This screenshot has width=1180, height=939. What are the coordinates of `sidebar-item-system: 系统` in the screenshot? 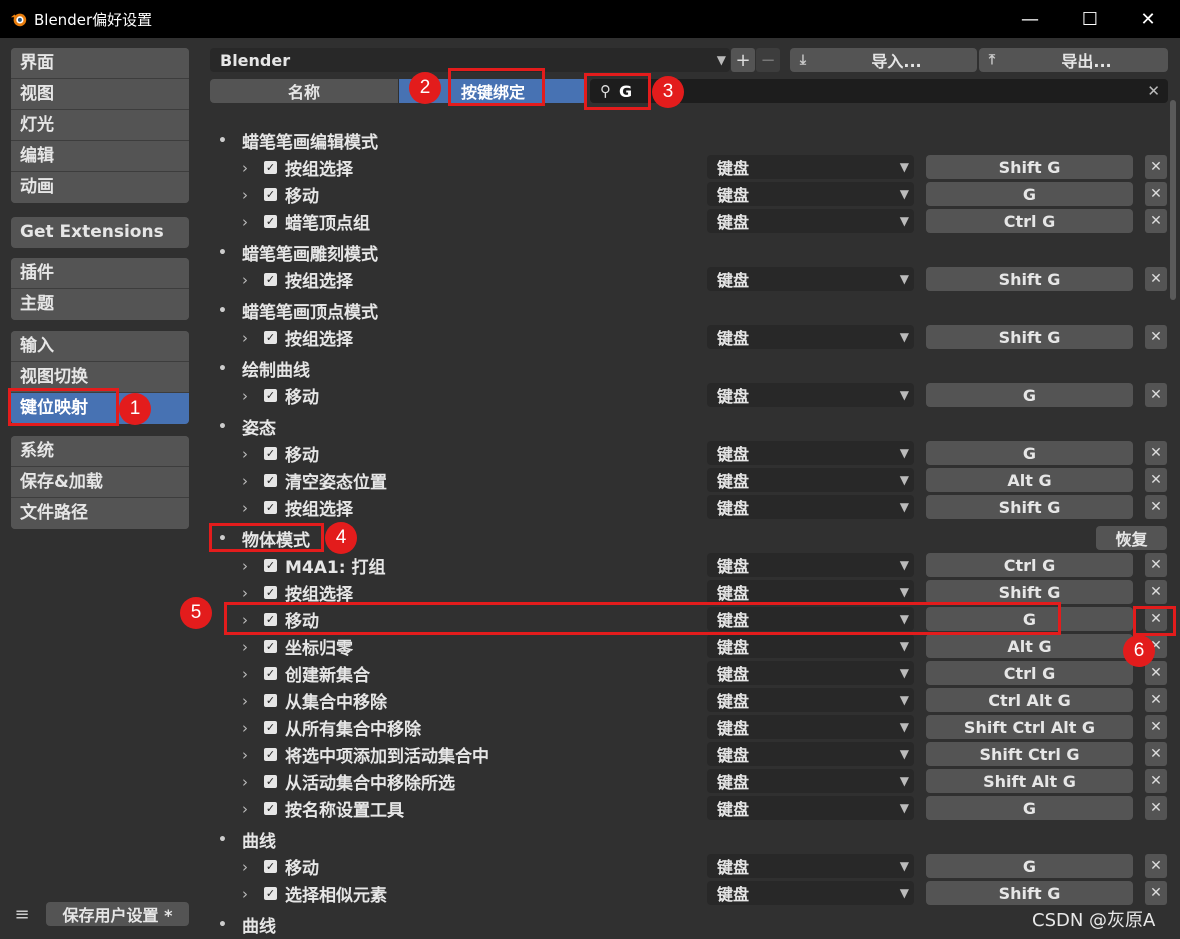 It's located at (100, 451).